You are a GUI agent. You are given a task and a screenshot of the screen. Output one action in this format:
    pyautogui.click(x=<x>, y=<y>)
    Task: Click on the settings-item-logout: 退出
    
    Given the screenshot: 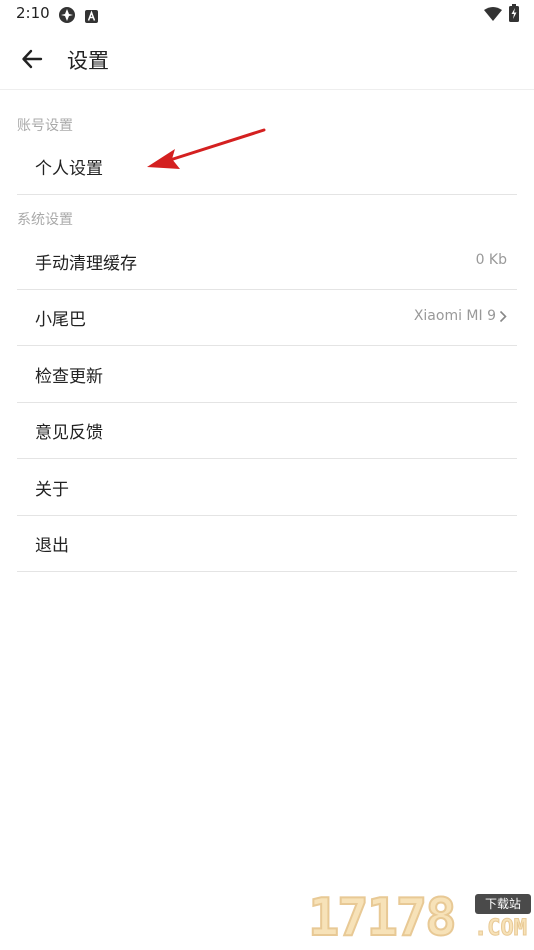 What is the action you would take?
    pyautogui.click(x=267, y=544)
    